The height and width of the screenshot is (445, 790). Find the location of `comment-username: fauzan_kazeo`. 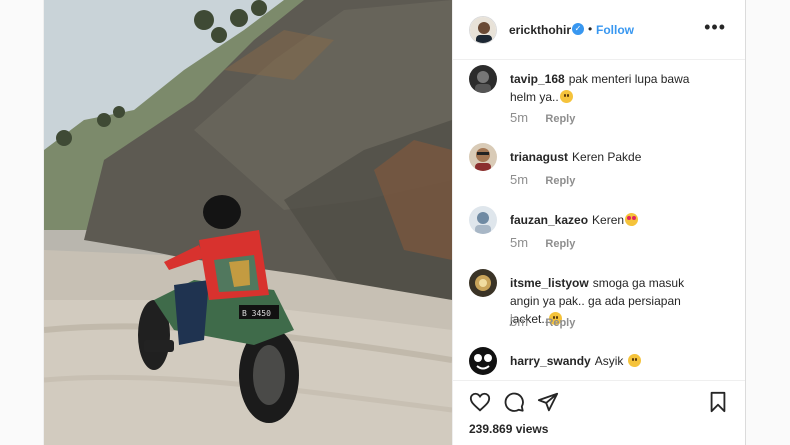

comment-username: fauzan_kazeo is located at coordinates (549, 220).